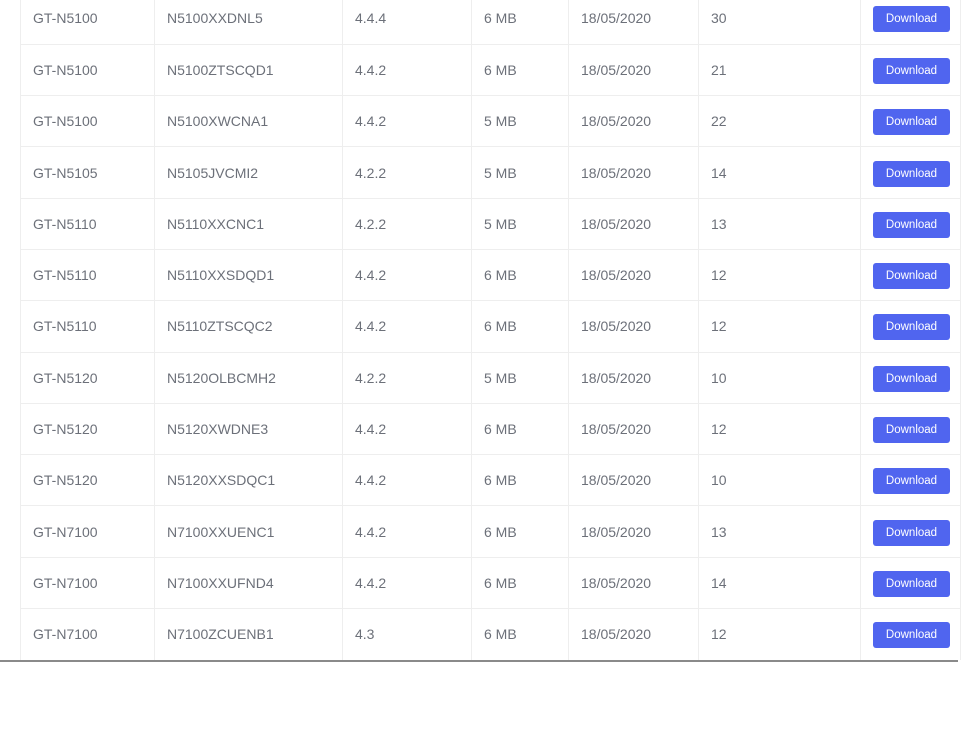  I want to click on firmware-version-cell: N5120XXSDQC1, so click(248, 480).